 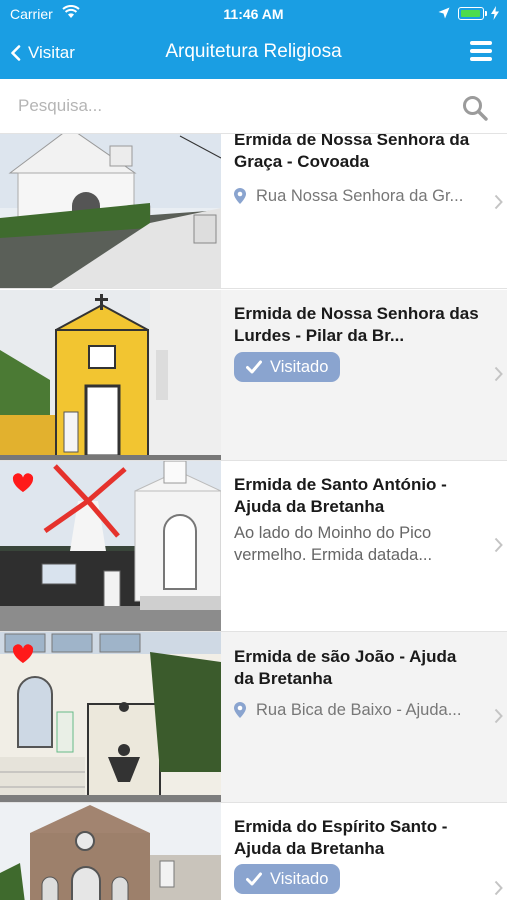 I want to click on charging-bolt-icon, so click(x=495, y=13).